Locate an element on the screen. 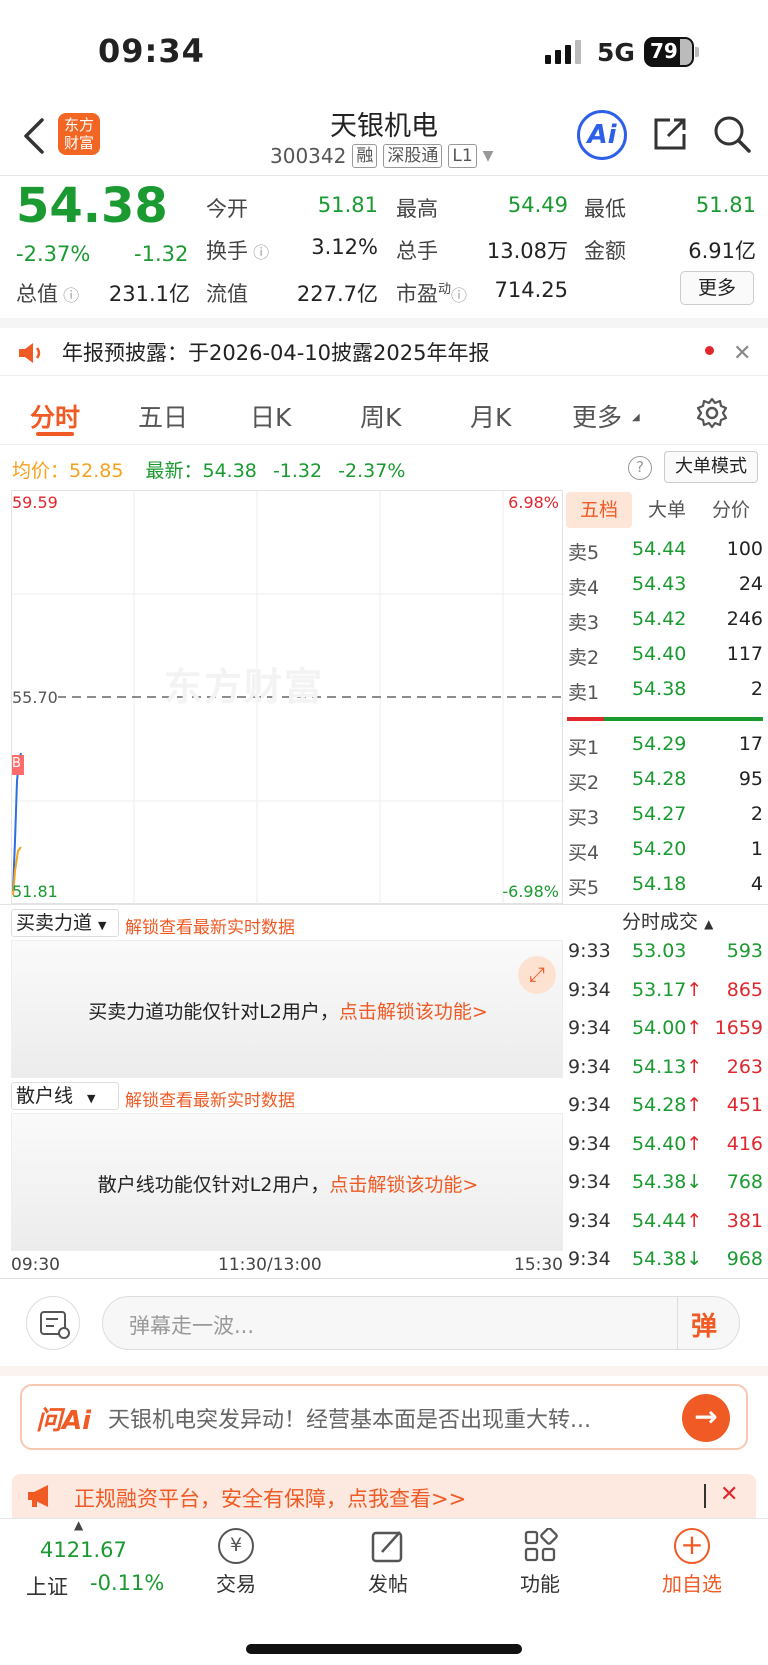 The height and width of the screenshot is (1665, 768). ask-ai-banner: 问Ai 天银机电突发异动！经营基本面是否出现重大转... → is located at coordinates (384, 1417).